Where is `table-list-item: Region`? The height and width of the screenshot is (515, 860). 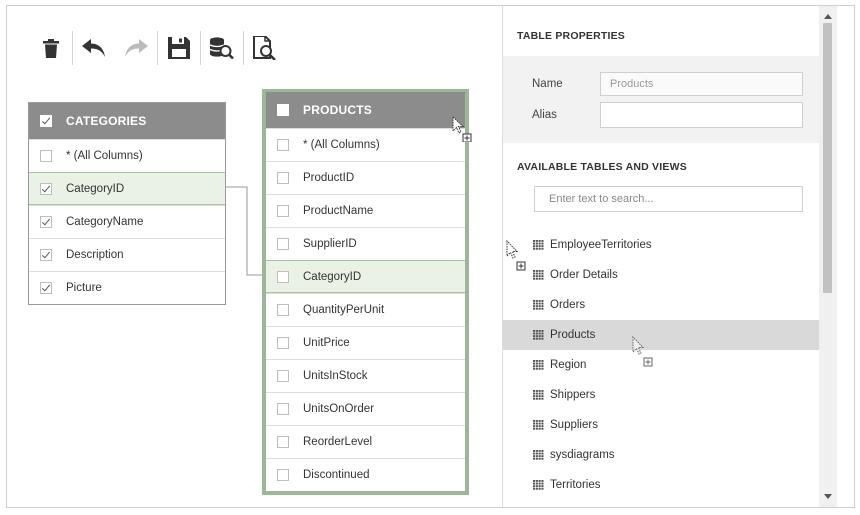 table-list-item: Region is located at coordinates (666, 365).